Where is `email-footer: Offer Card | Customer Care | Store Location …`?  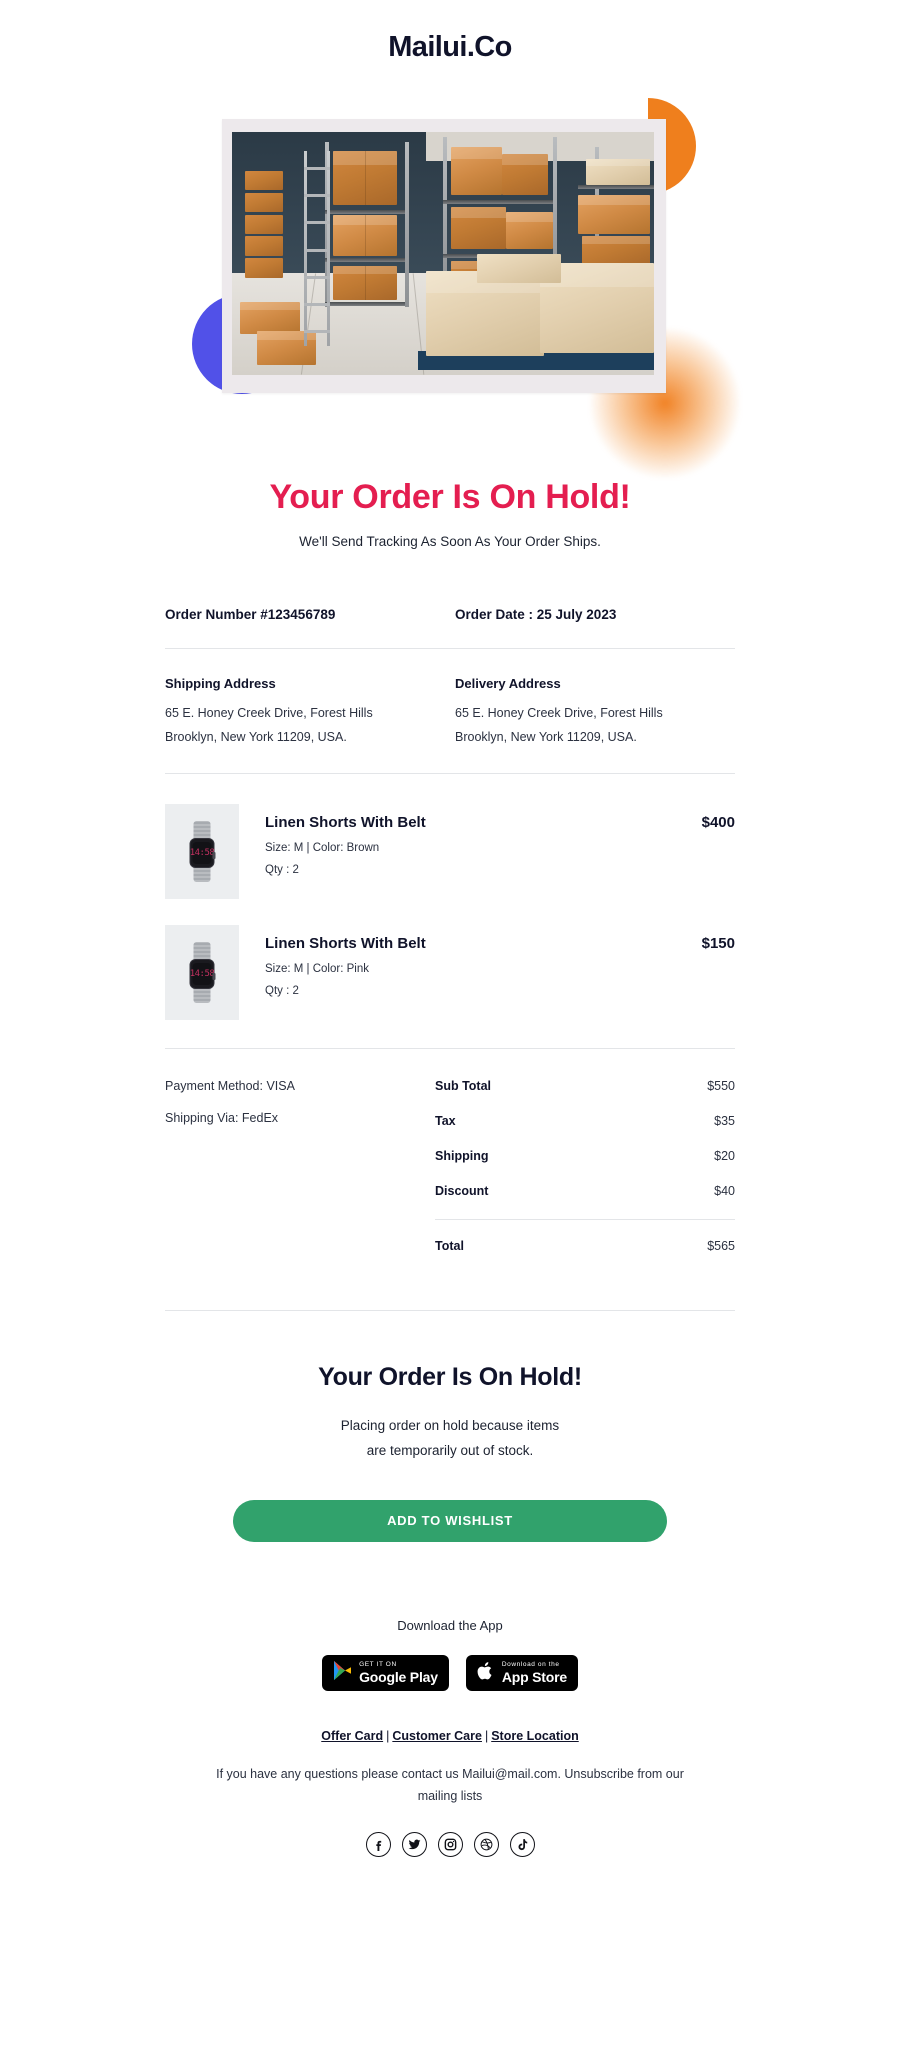 email-footer: Offer Card | Customer Care | Store Location … is located at coordinates (450, 1774).